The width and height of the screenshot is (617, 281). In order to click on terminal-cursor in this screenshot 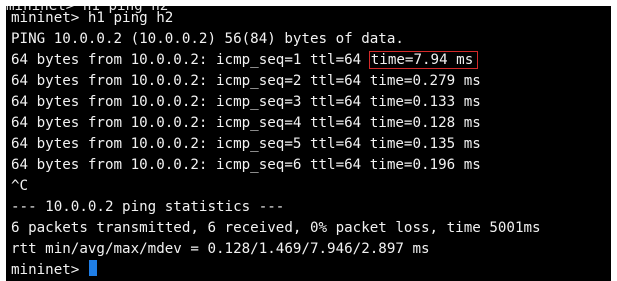, I will do `click(92, 268)`.